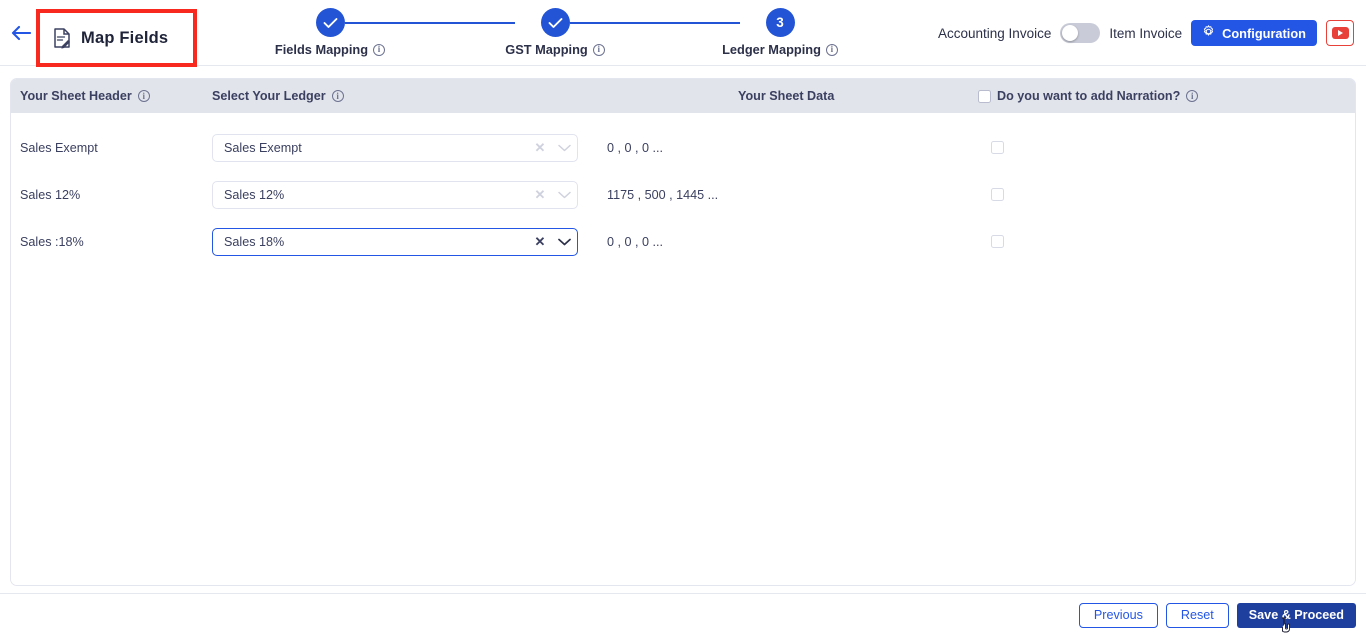  Describe the element at coordinates (1070, 33) in the screenshot. I see `toggle-knob` at that location.